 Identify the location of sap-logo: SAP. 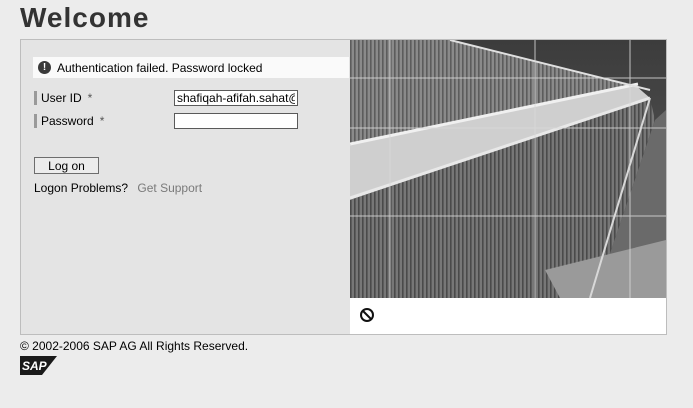
(38, 365).